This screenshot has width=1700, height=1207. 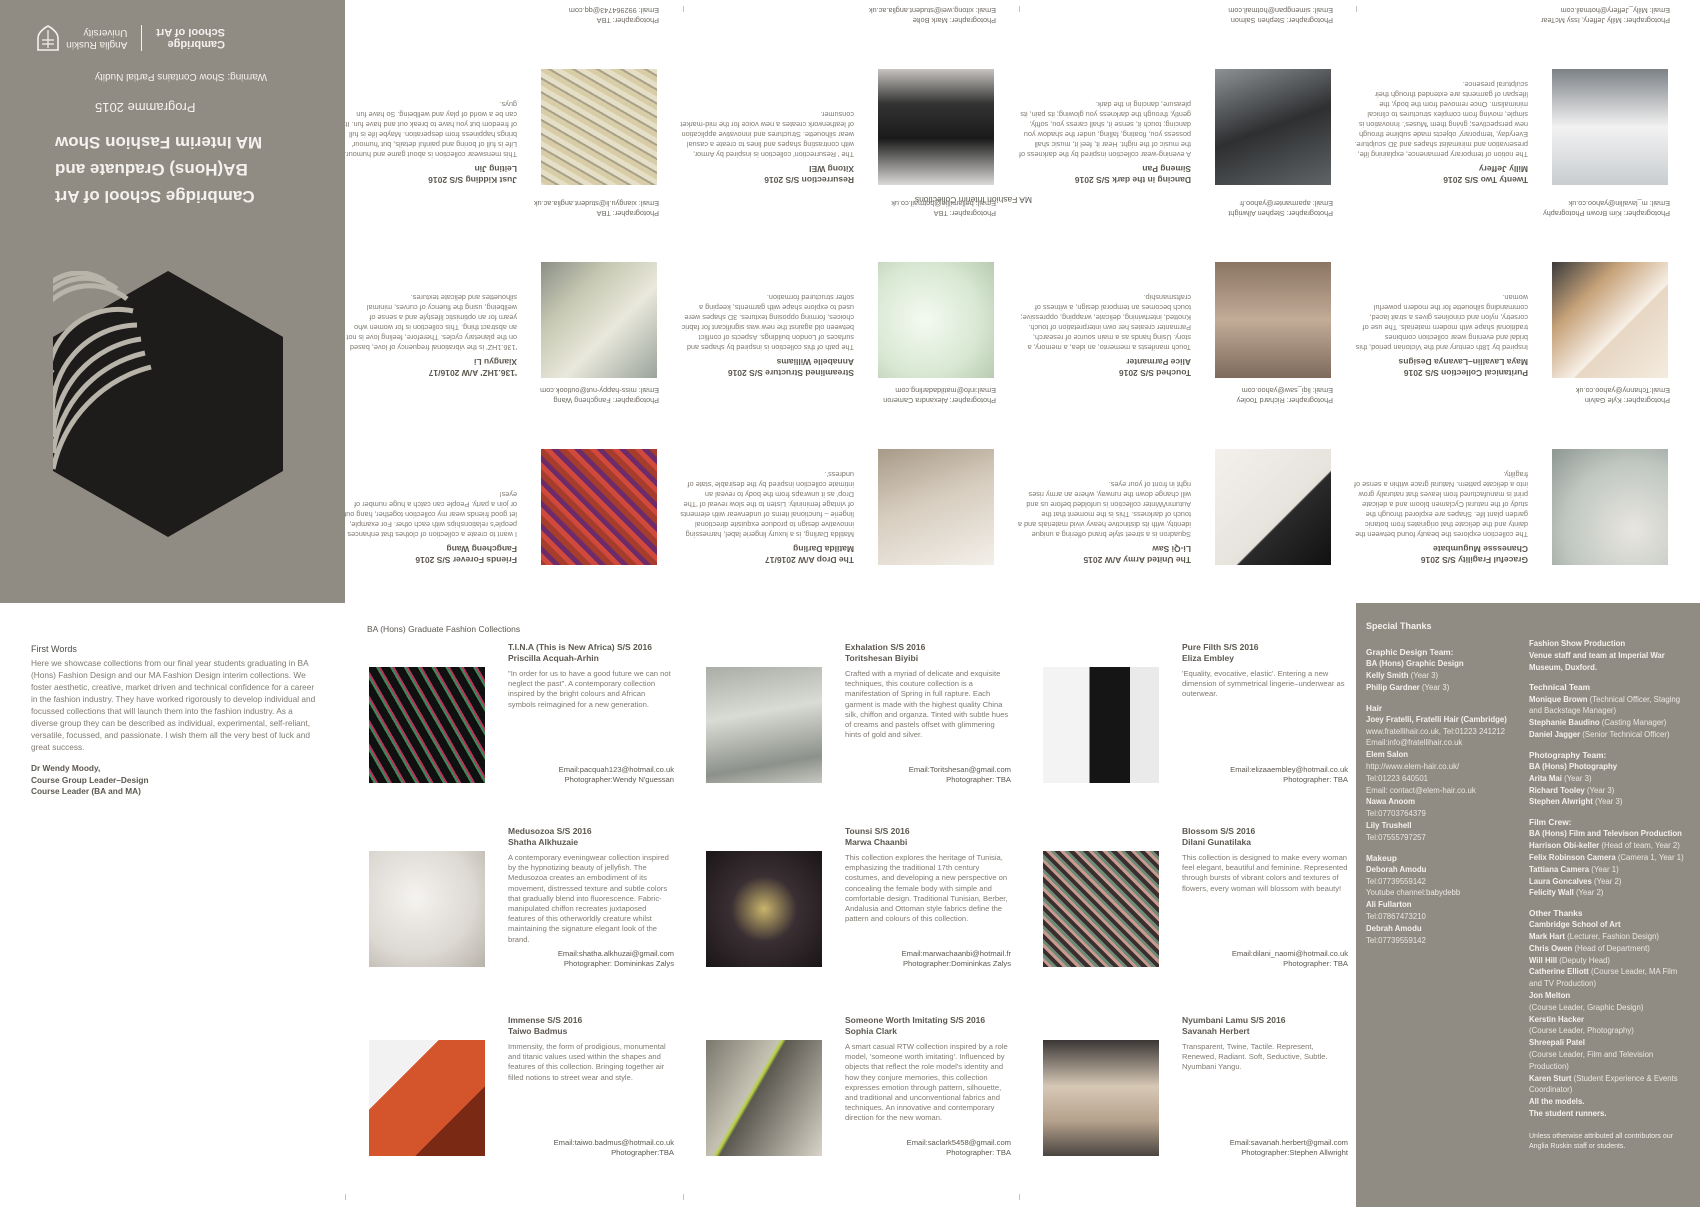 I want to click on thanks-person: Felicity Wall (Year 2), so click(x=1609, y=893).